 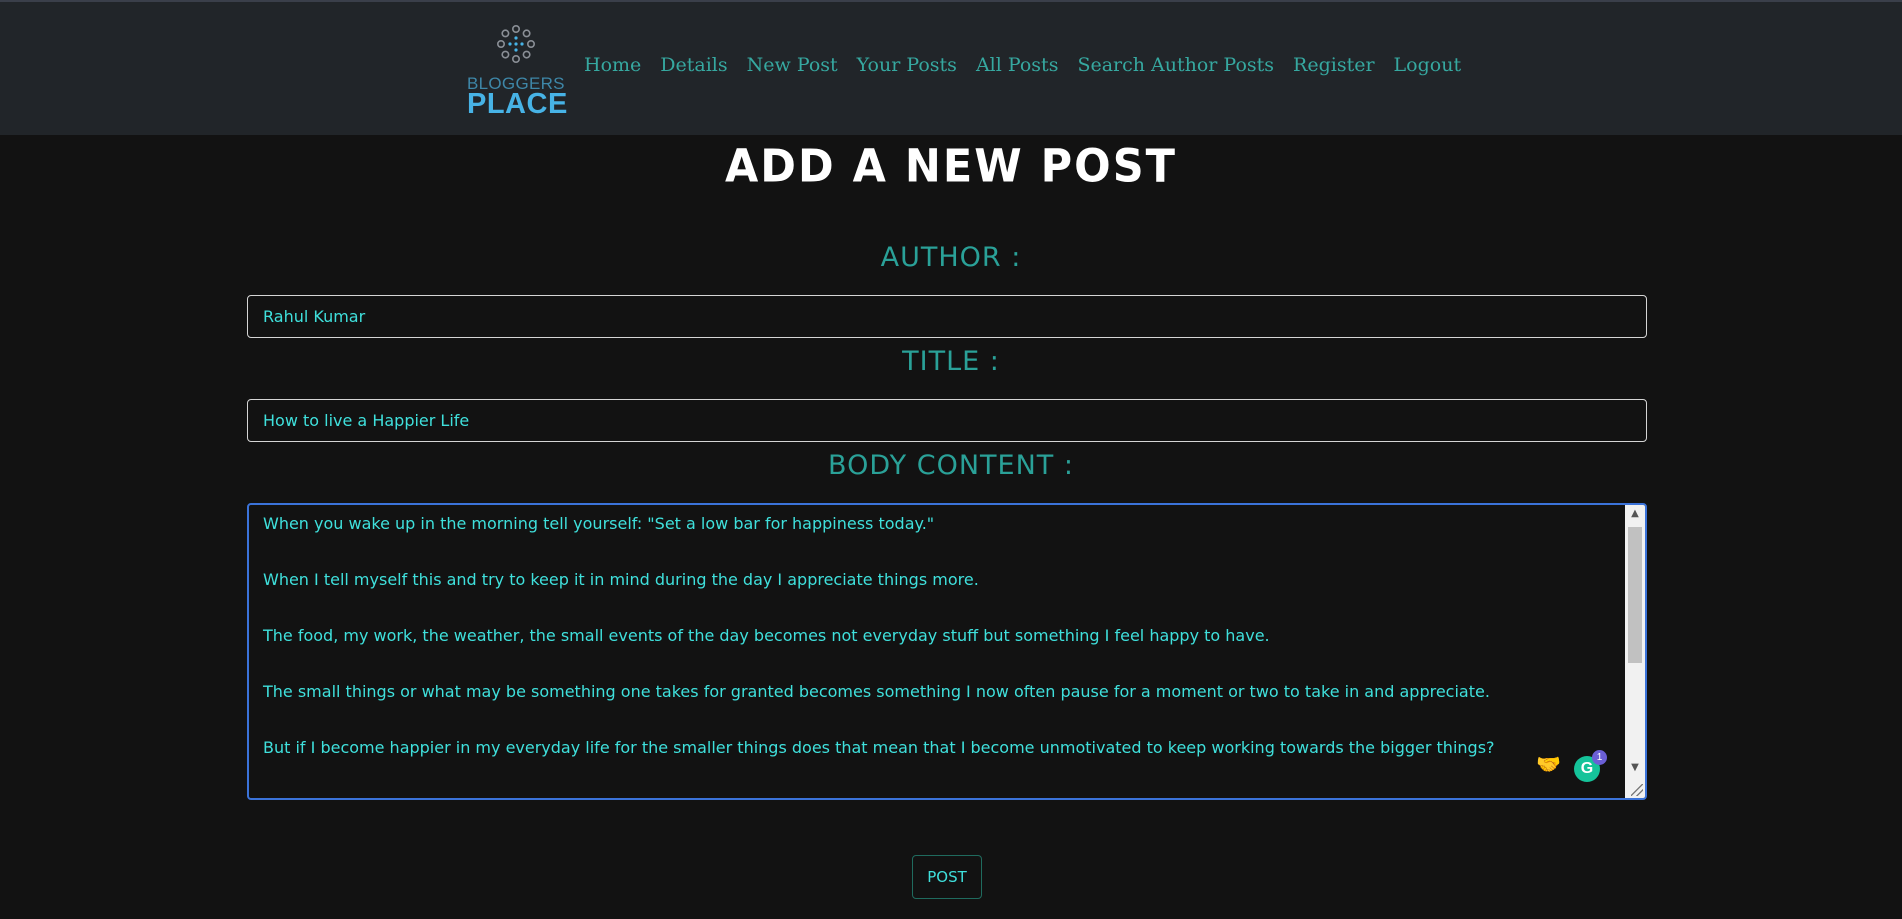 What do you see at coordinates (1428, 65) in the screenshot?
I see `nav-logout: Logout` at bounding box center [1428, 65].